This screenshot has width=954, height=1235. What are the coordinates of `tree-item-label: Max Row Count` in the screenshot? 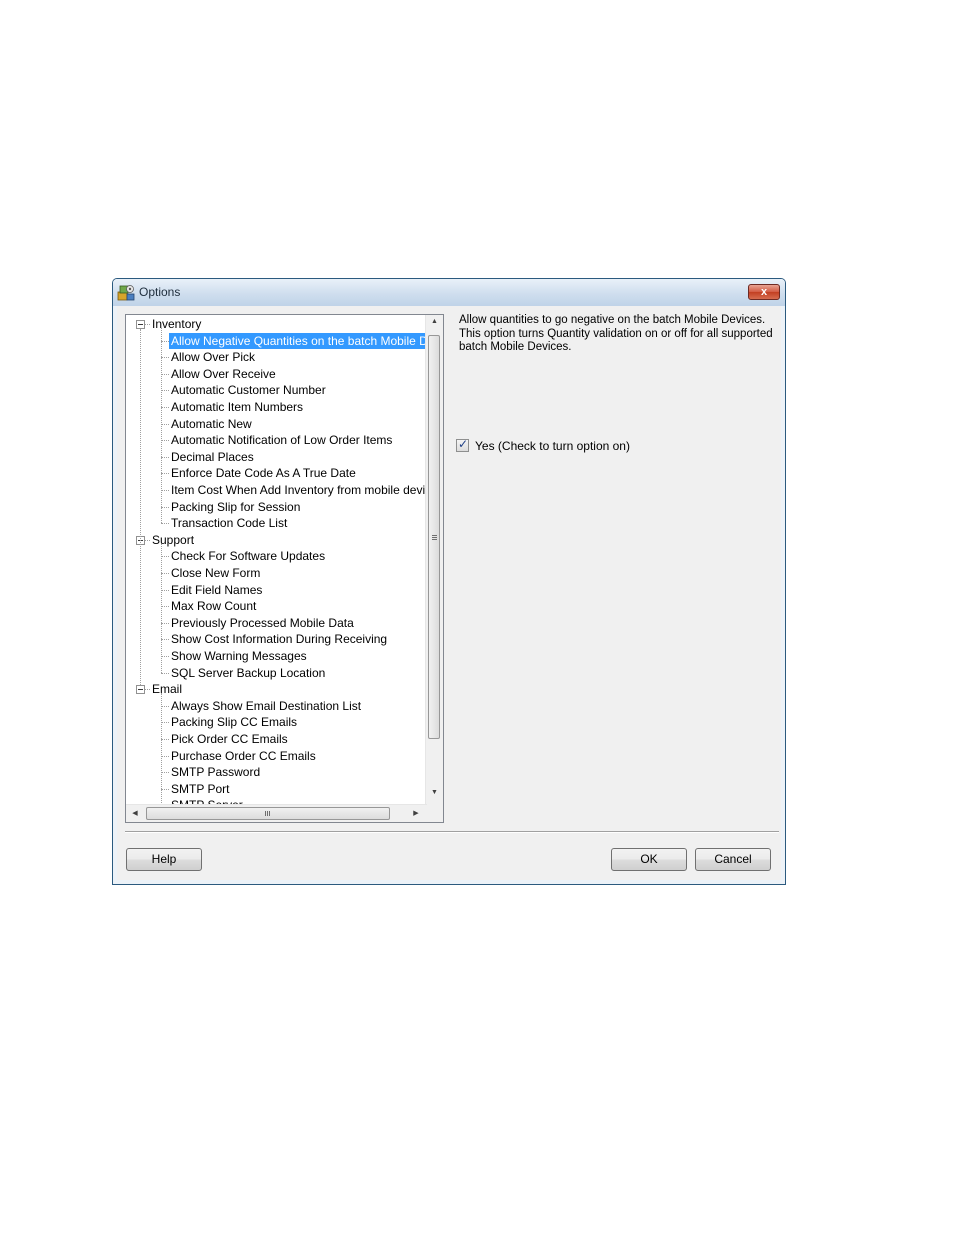 It's located at (213, 606).